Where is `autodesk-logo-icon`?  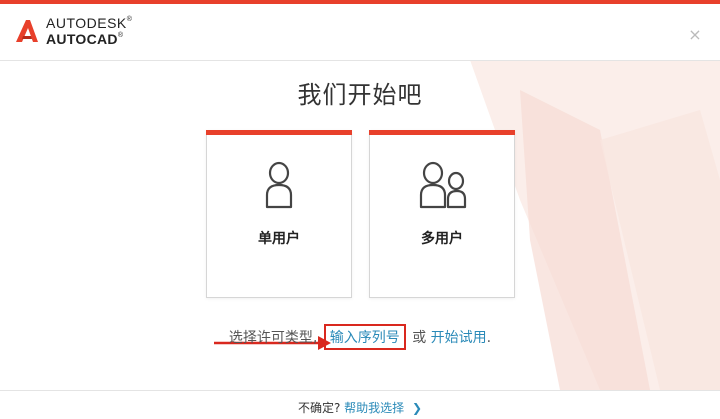 autodesk-logo-icon is located at coordinates (27, 31).